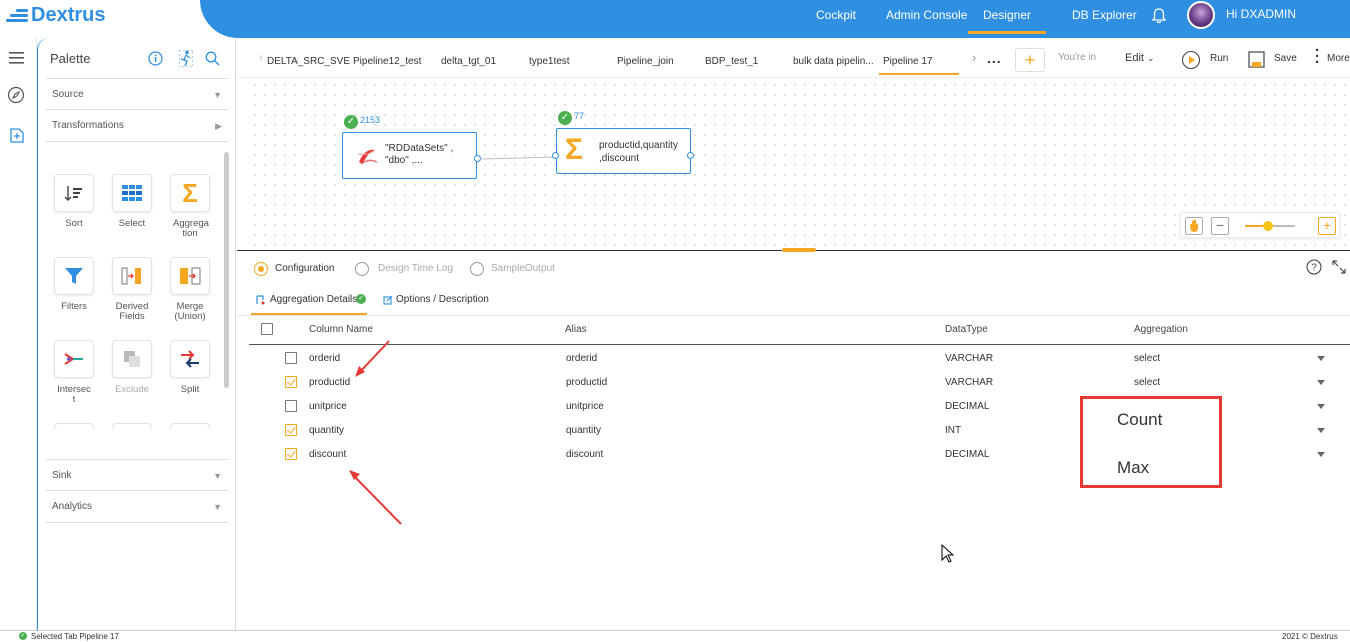 This screenshot has height=642, width=1350. Describe the element at coordinates (477, 269) in the screenshot. I see `radio-sample-output` at that location.